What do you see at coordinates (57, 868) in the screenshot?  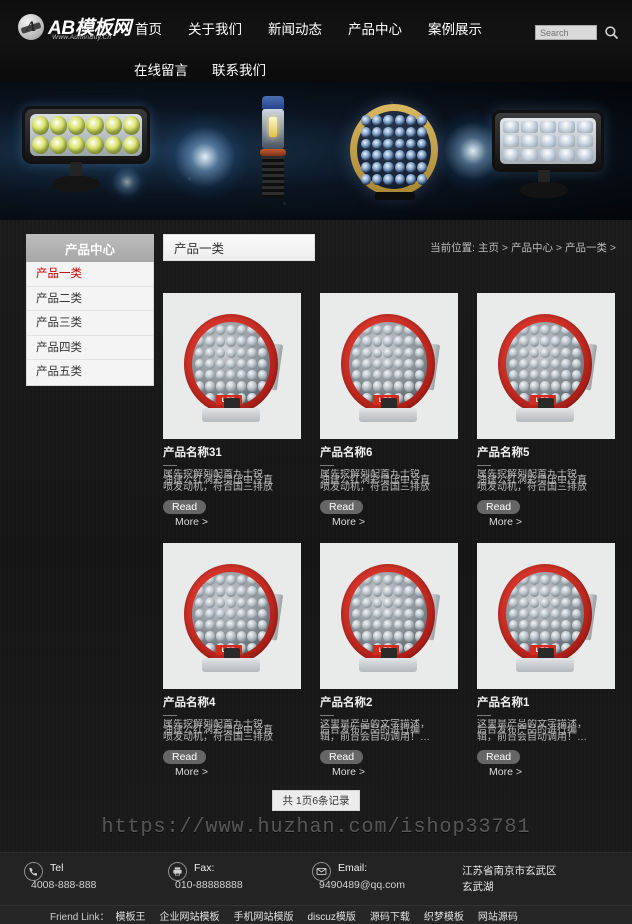 I see `footer-tel-label: Tel` at bounding box center [57, 868].